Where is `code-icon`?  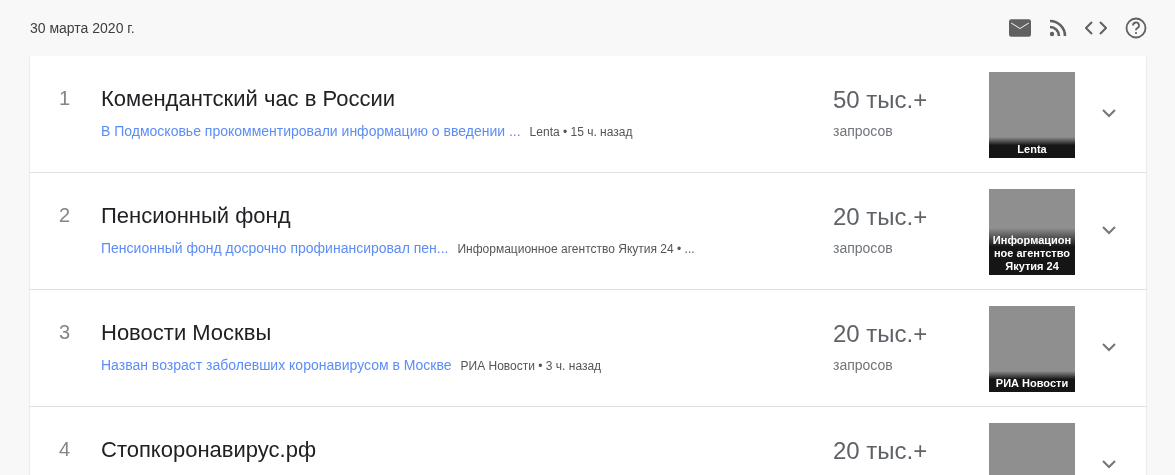
code-icon is located at coordinates (1096, 28).